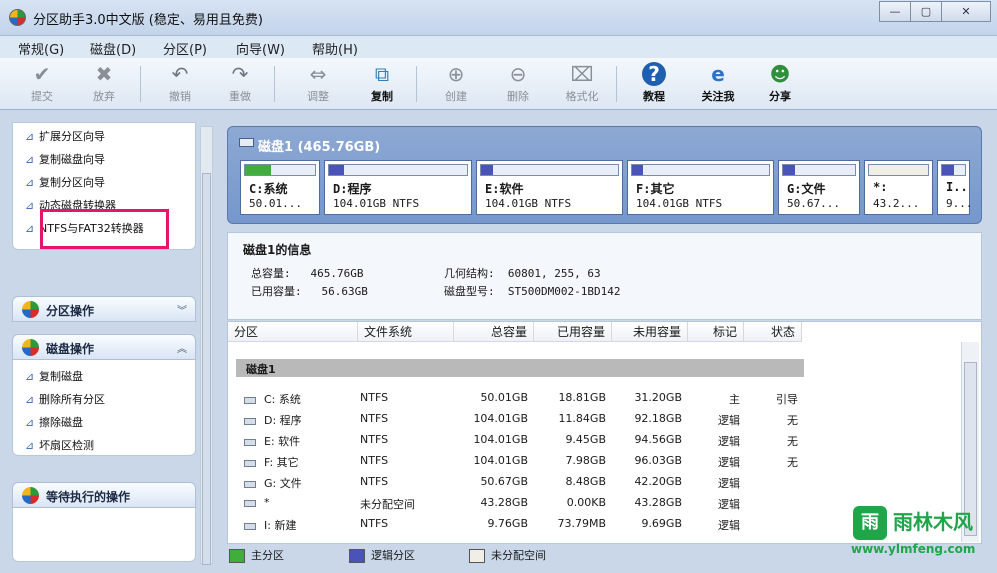 This screenshot has height=573, width=997. What do you see at coordinates (522, 273) in the screenshot?
I see `geometry: 几何结构: 60801, 255, 63` at bounding box center [522, 273].